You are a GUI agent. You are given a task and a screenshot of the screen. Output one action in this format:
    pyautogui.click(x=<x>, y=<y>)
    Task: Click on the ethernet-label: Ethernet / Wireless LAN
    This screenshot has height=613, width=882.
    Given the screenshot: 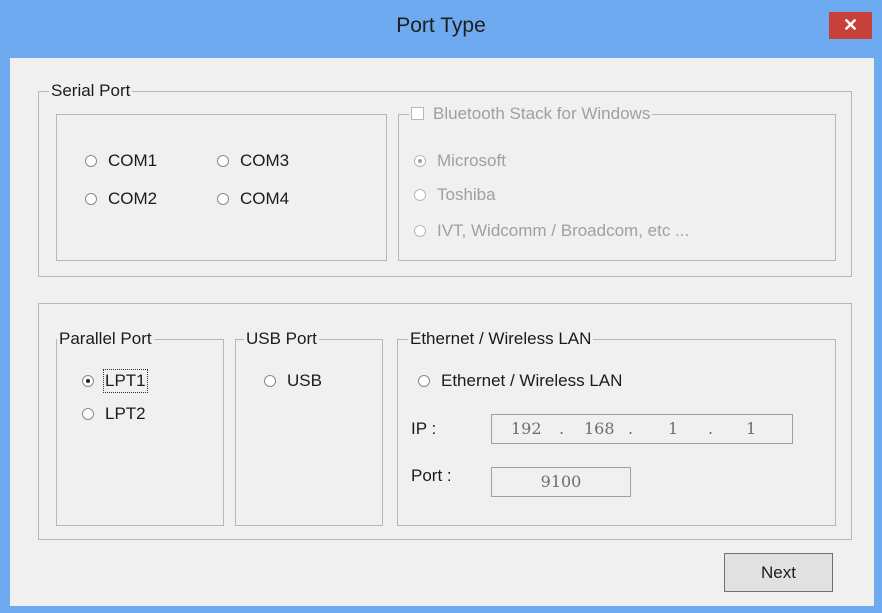 What is the action you would take?
    pyautogui.click(x=532, y=380)
    